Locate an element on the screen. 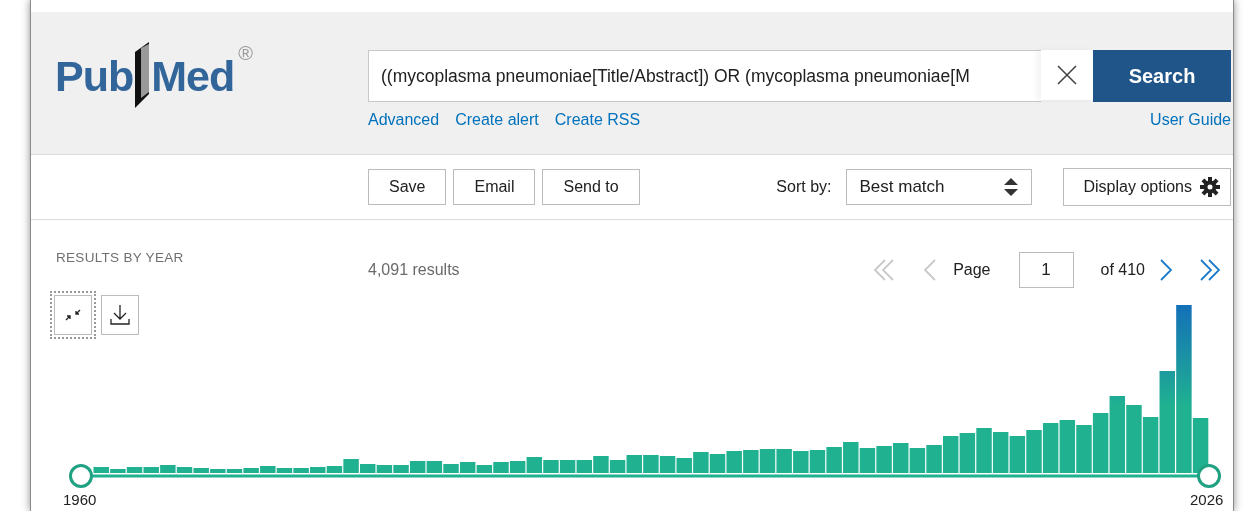  logo-text: Med is located at coordinates (193, 76).